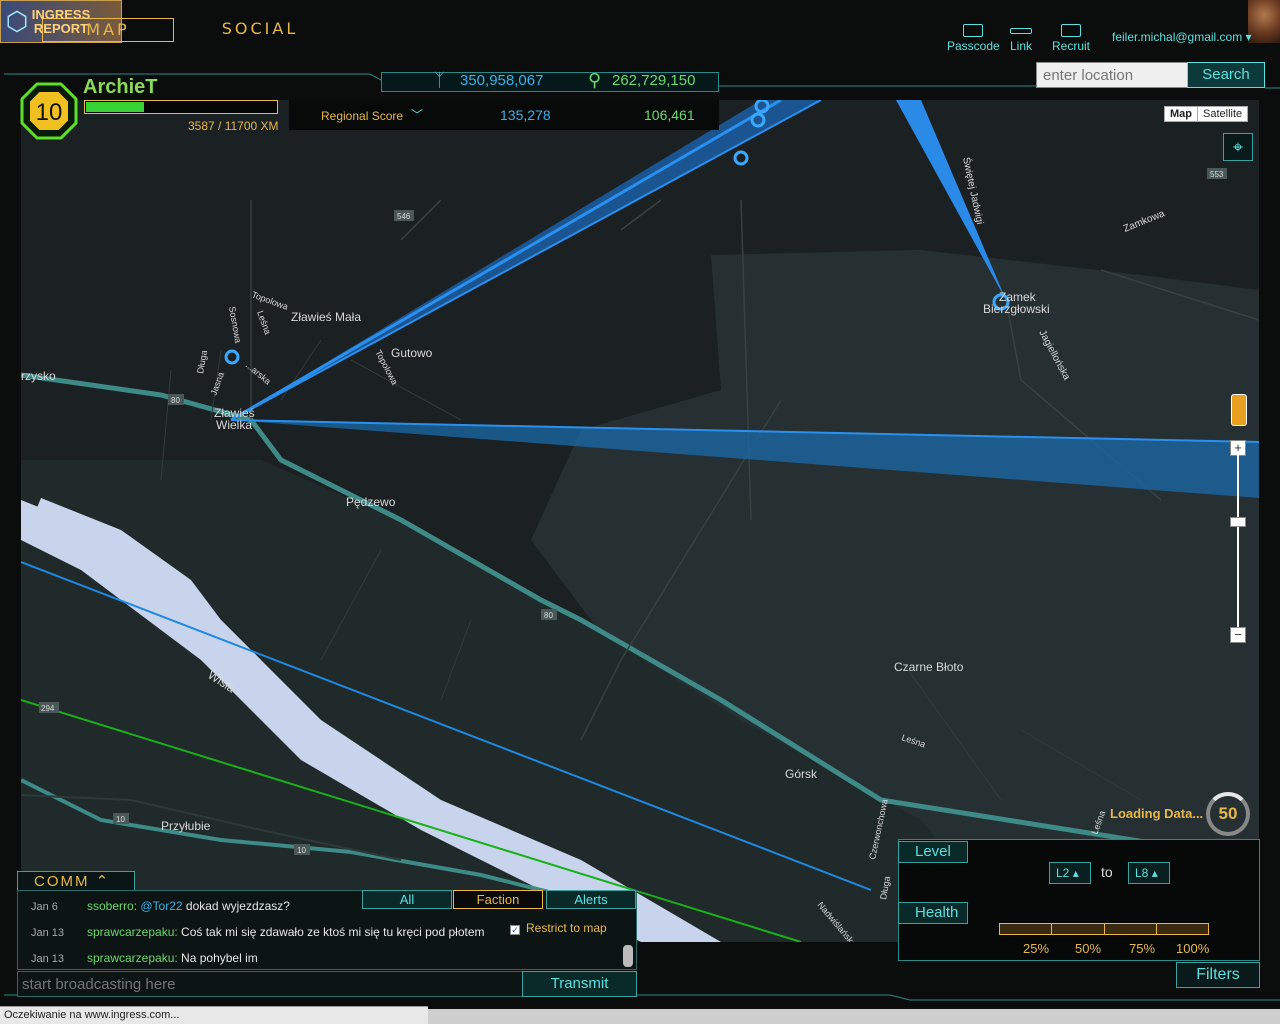 The width and height of the screenshot is (1280, 1024). Describe the element at coordinates (62, 881) in the screenshot. I see `comm-label: COMM` at that location.